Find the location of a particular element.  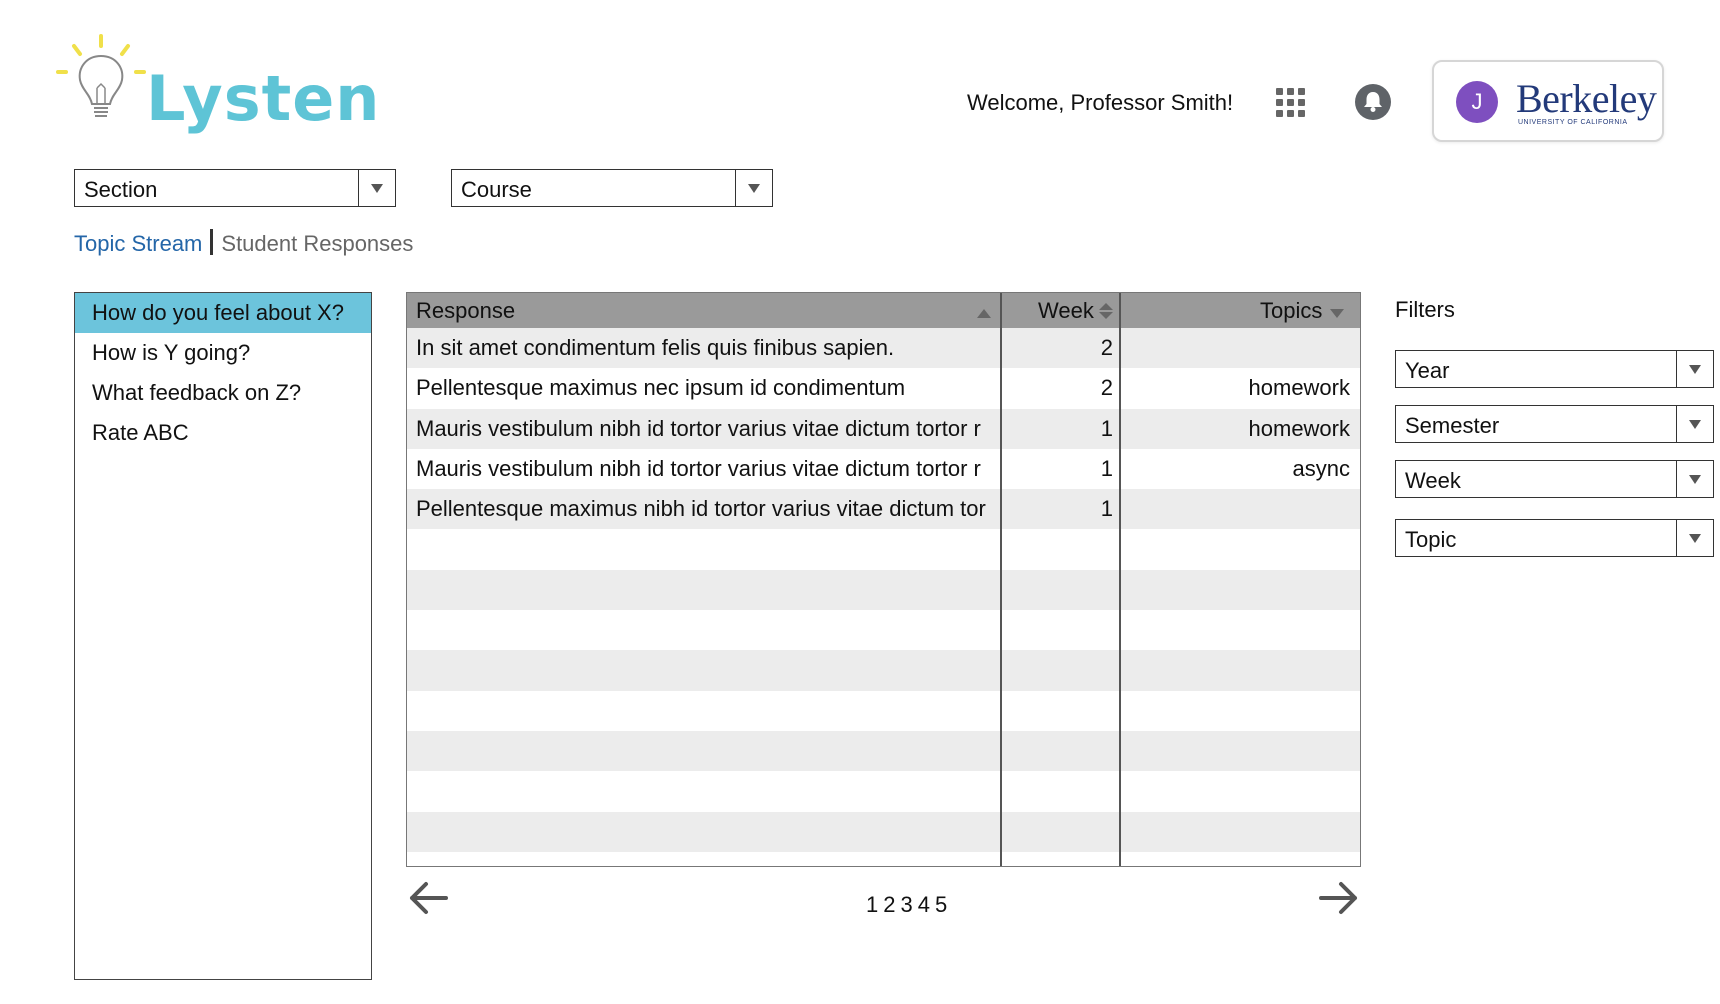

column-header-week: Week is located at coordinates (1066, 310).